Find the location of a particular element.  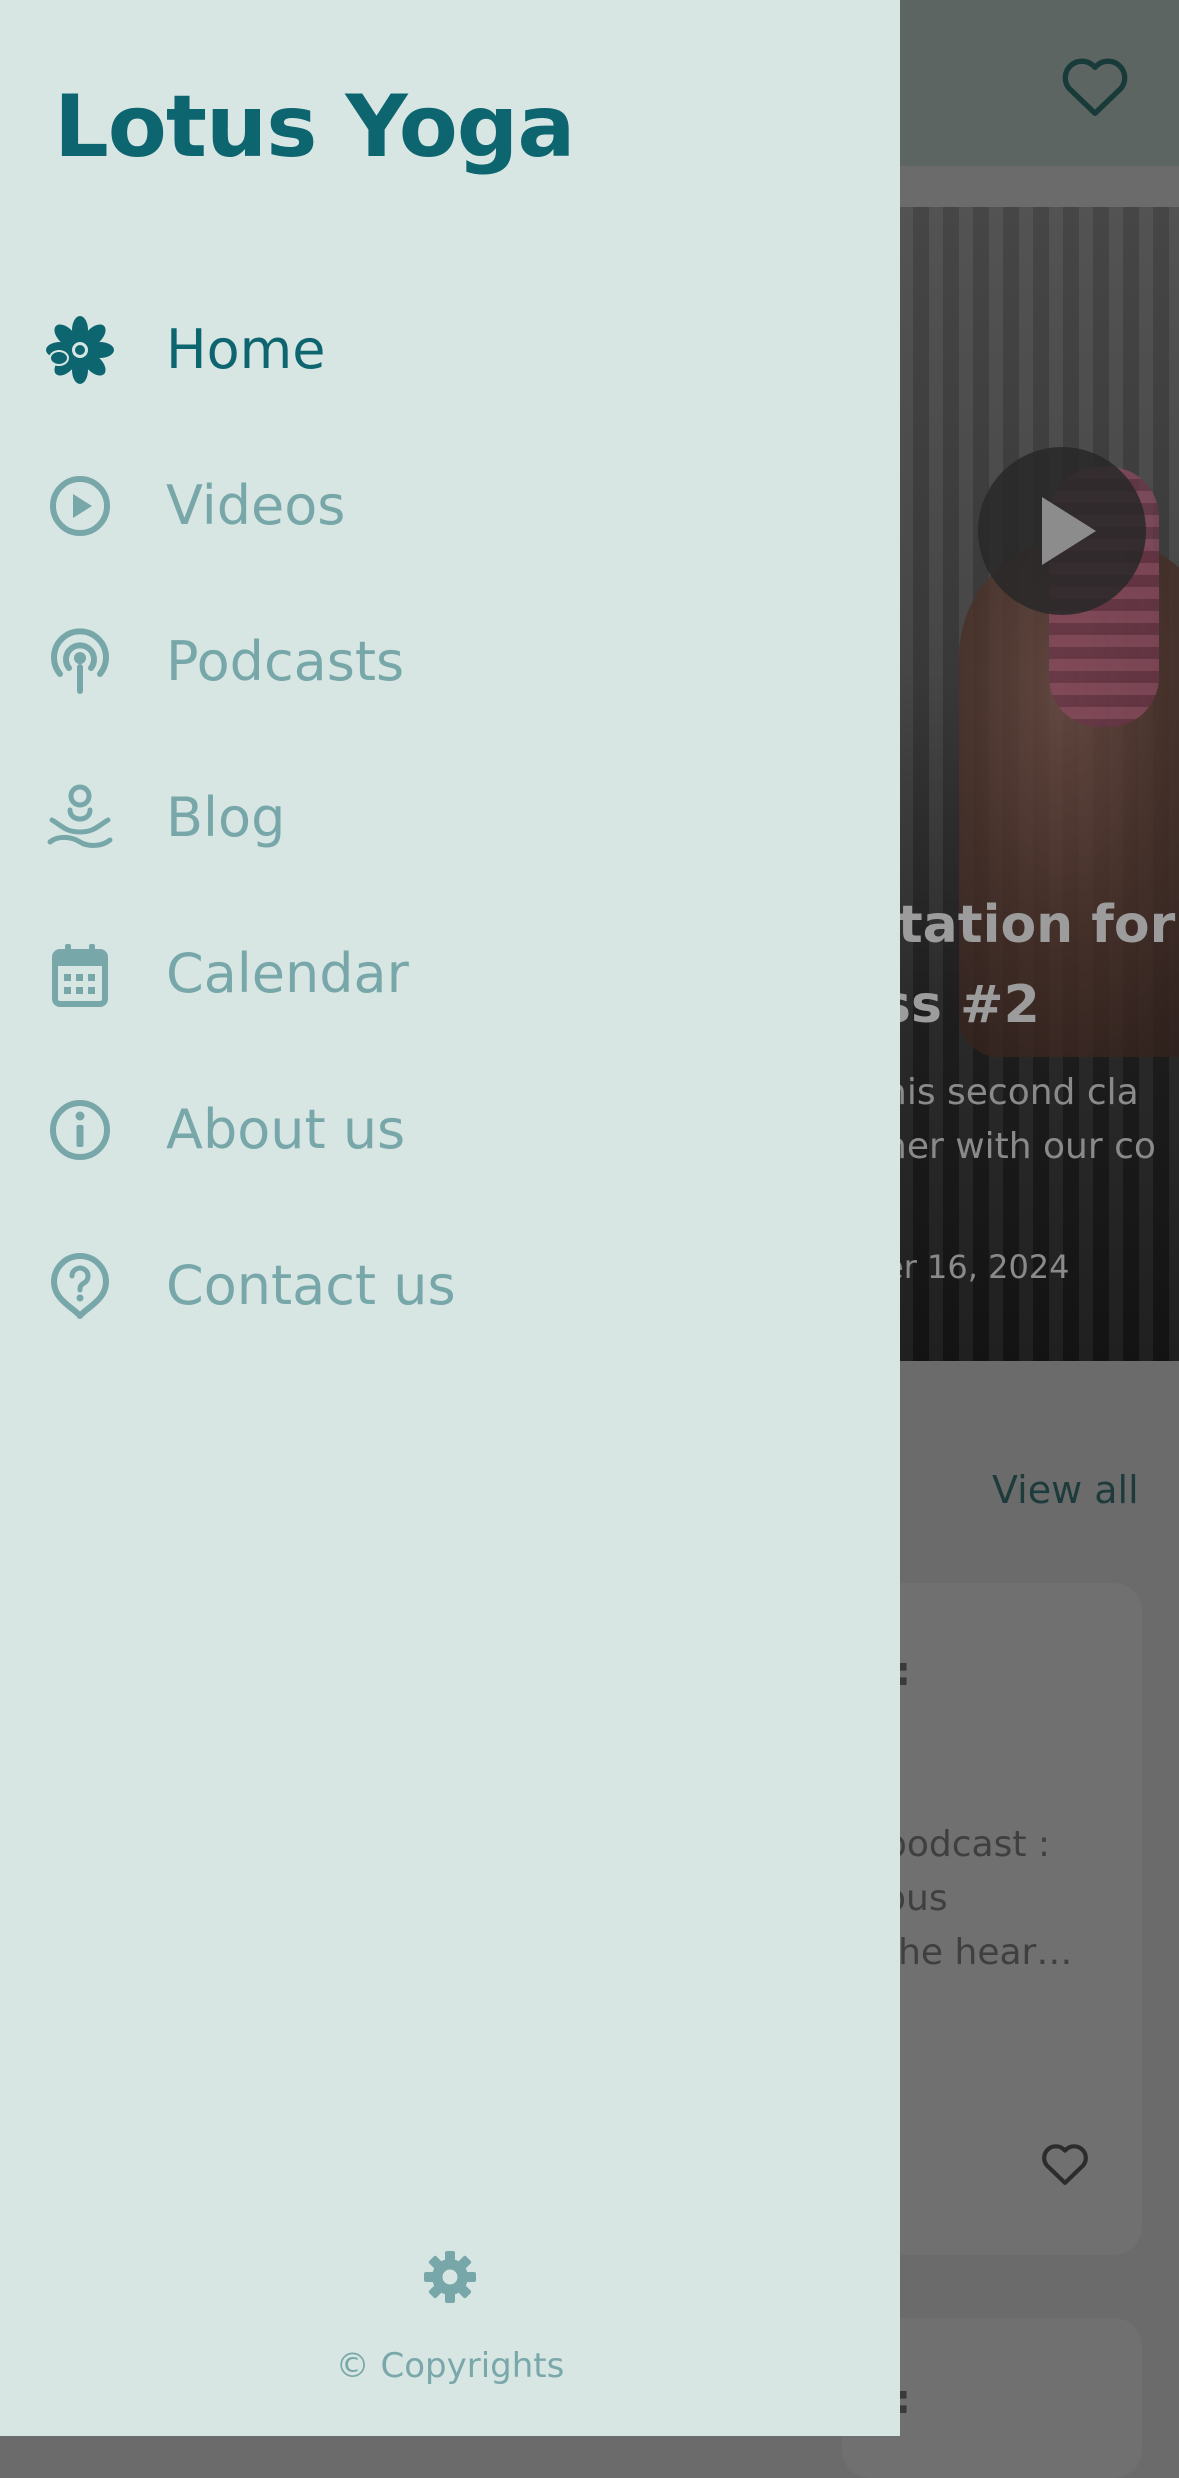

menu-item-label: Podcasts is located at coordinates (285, 661).